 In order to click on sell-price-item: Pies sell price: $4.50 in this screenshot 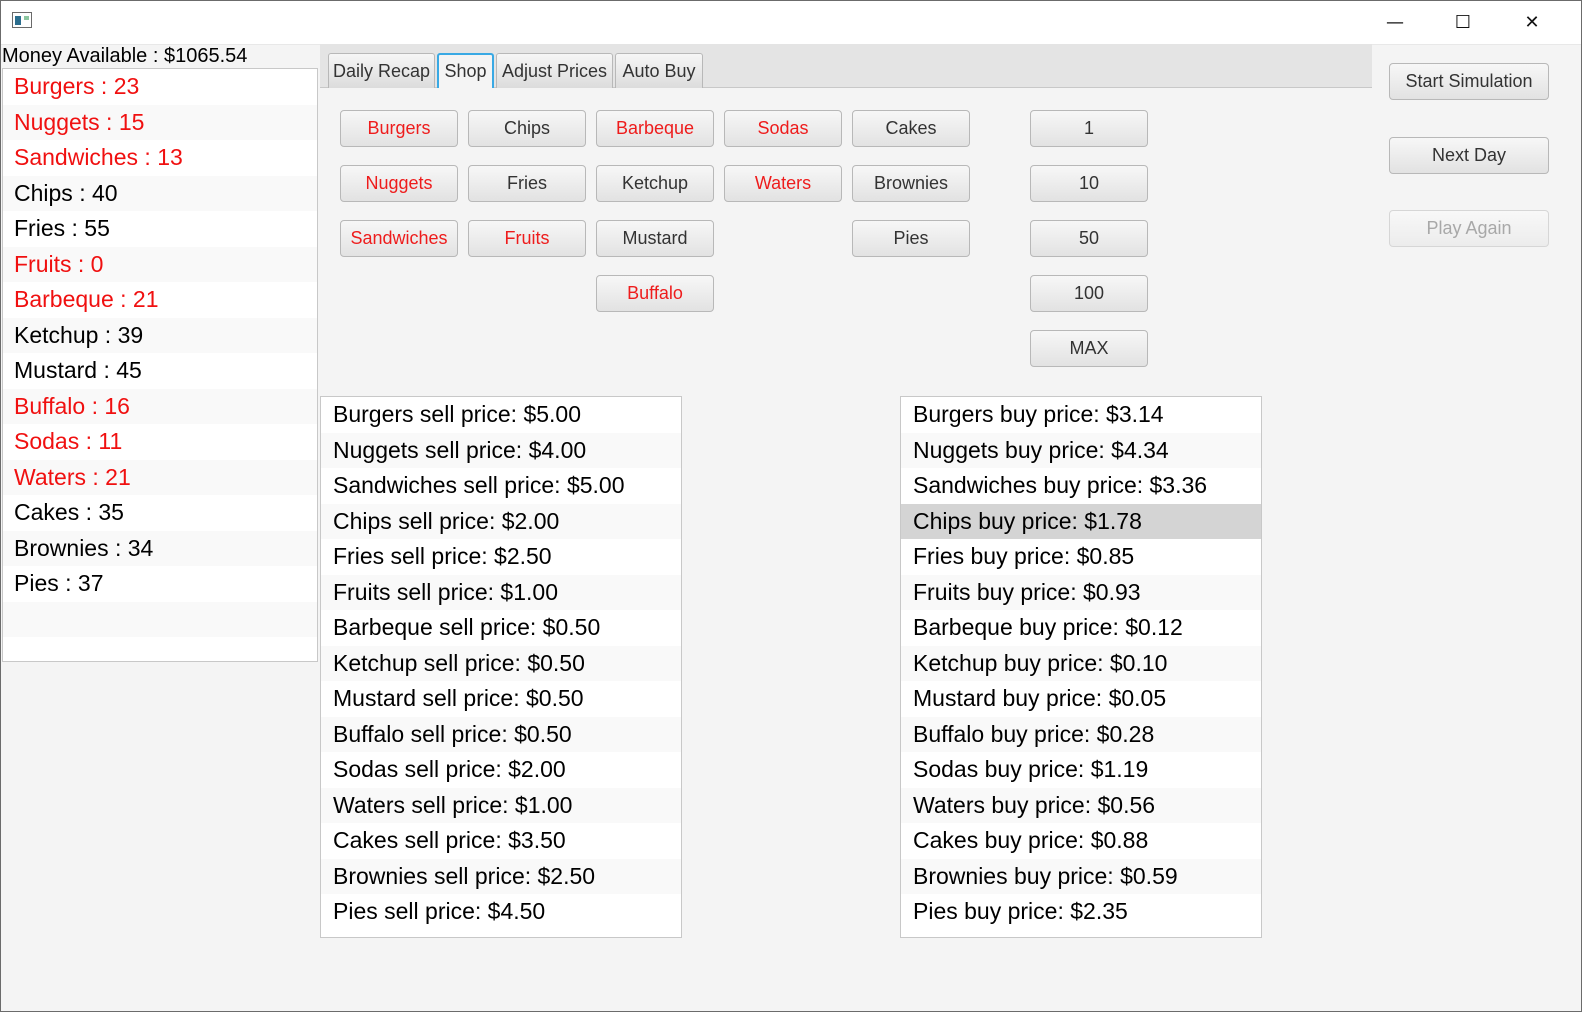, I will do `click(501, 912)`.